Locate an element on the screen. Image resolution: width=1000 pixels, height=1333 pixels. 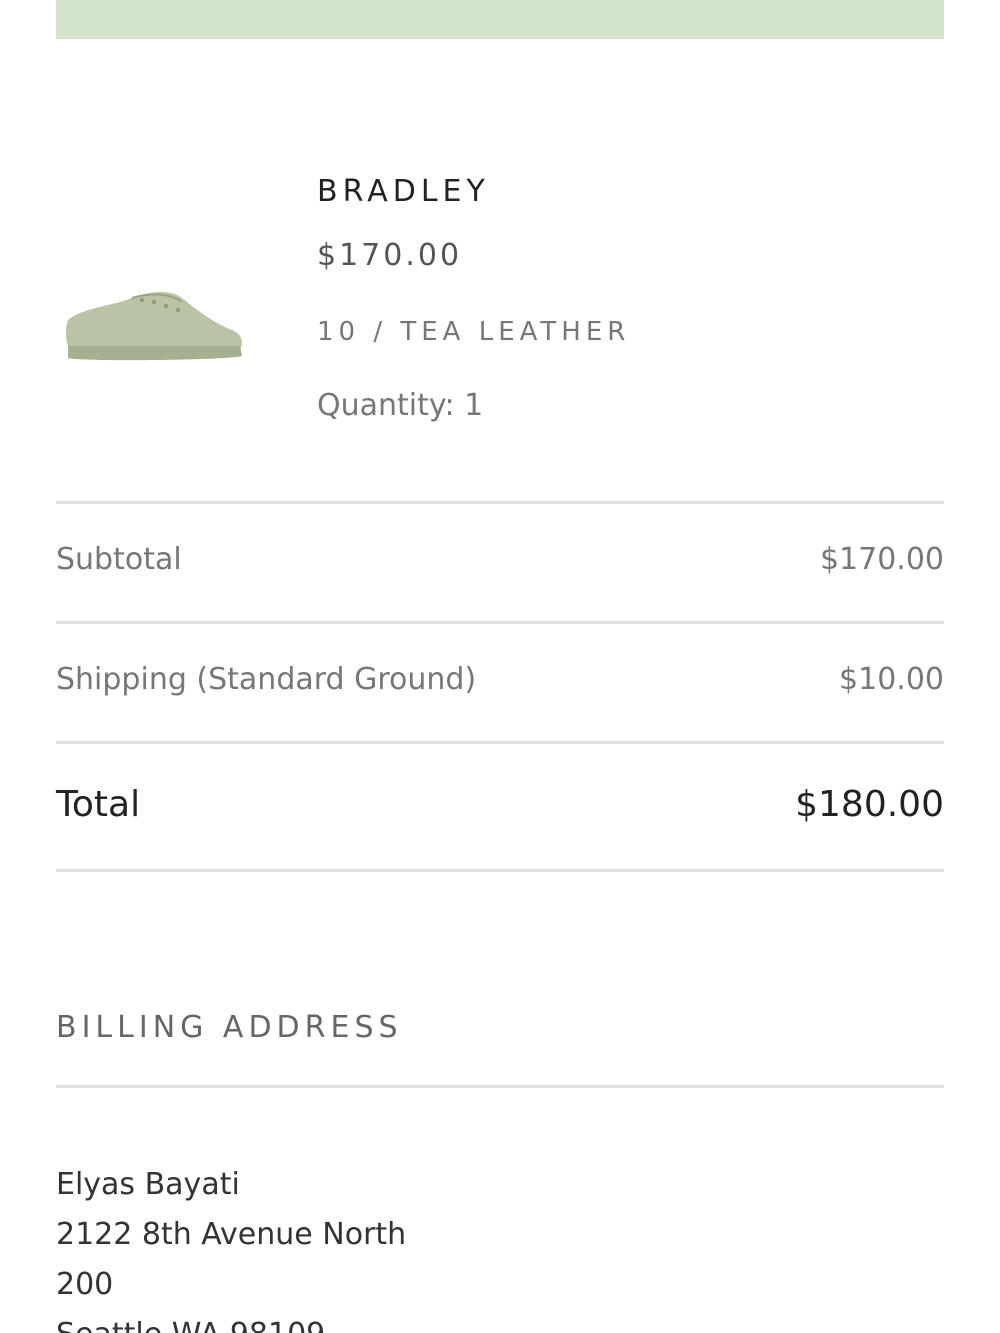
total-label: Total is located at coordinates (98, 804).